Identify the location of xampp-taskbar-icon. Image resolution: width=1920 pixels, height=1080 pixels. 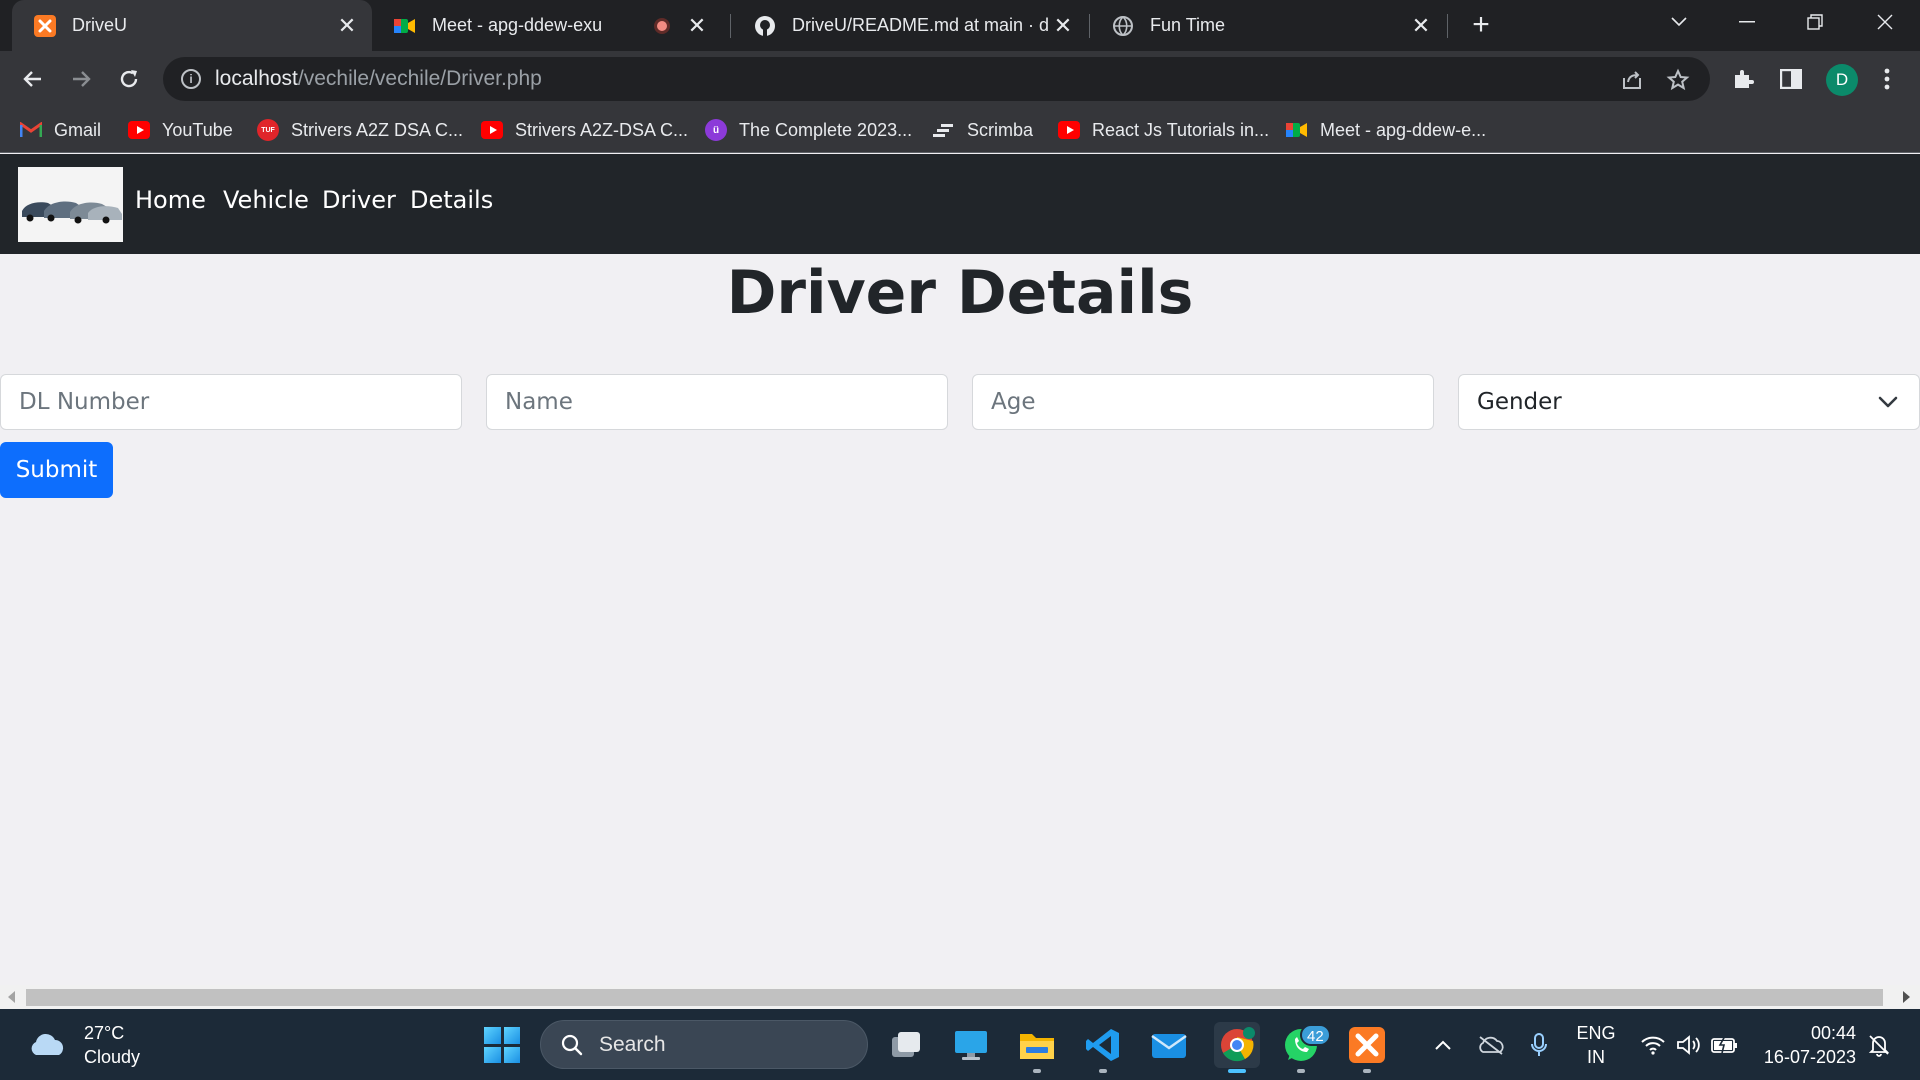
(1367, 1045).